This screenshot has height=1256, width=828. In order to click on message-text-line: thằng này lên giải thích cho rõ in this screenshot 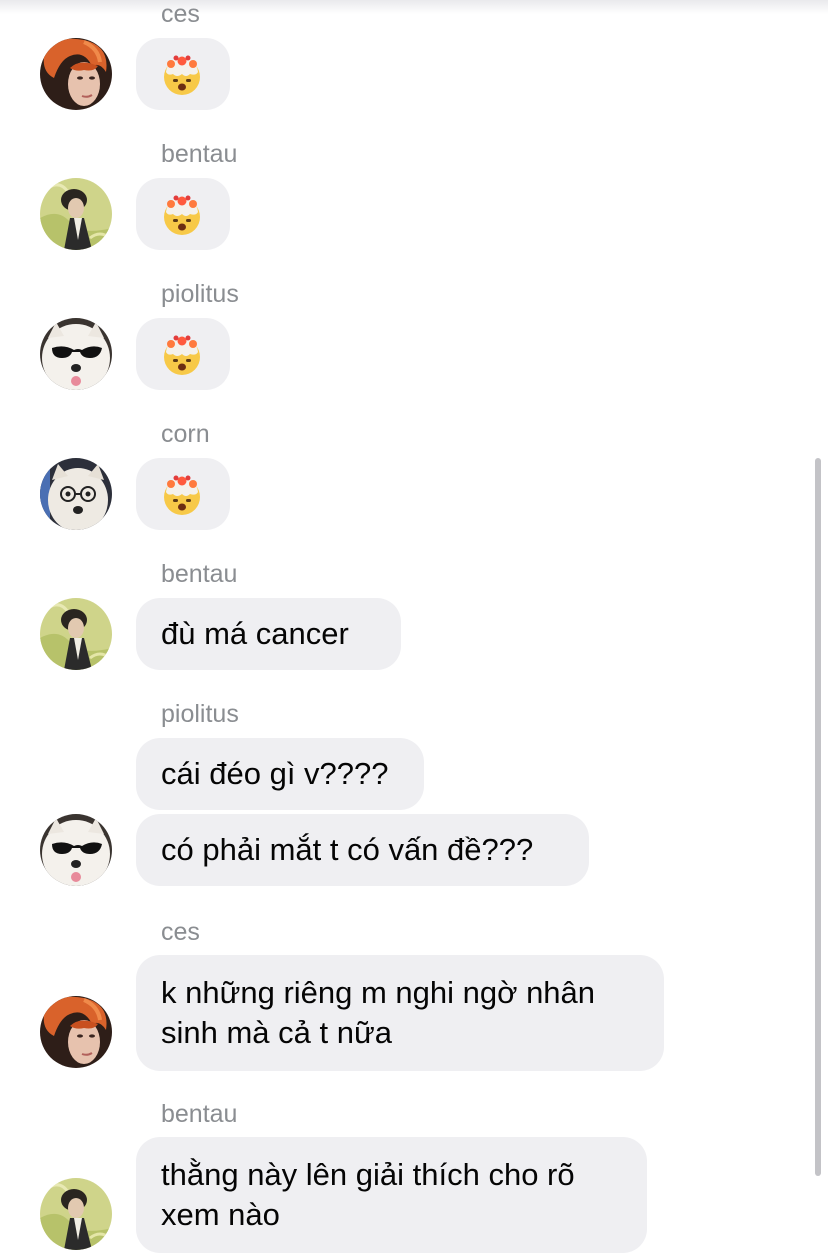, I will do `click(368, 1174)`.